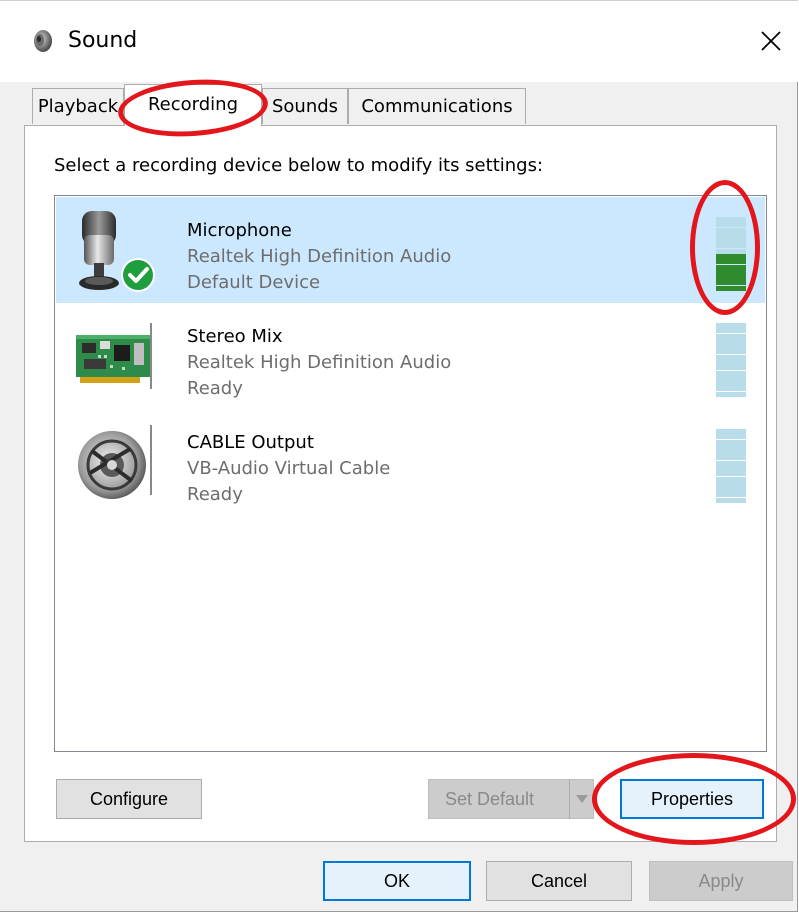 This screenshot has width=799, height=913. I want to click on close-button, so click(771, 41).